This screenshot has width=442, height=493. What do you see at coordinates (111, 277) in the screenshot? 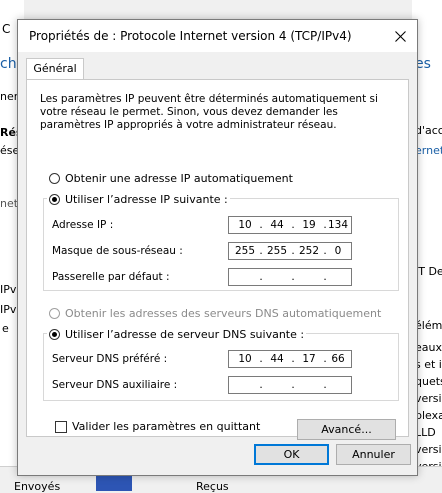
I see `gateway-label: Passerelle par défaut :` at bounding box center [111, 277].